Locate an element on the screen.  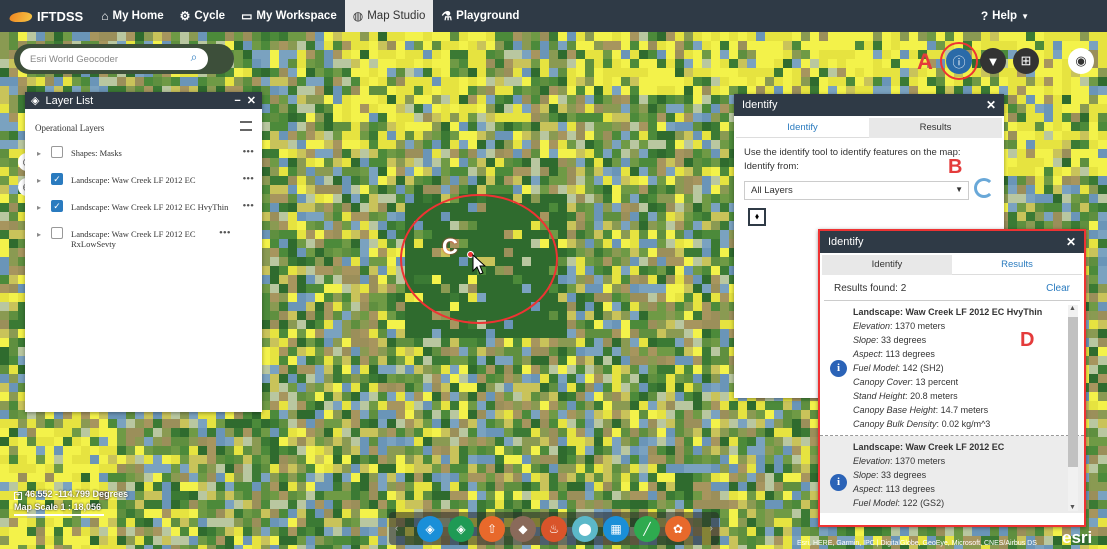
result-field: Aspect: 113 degrees is located at coordinates (894, 354).